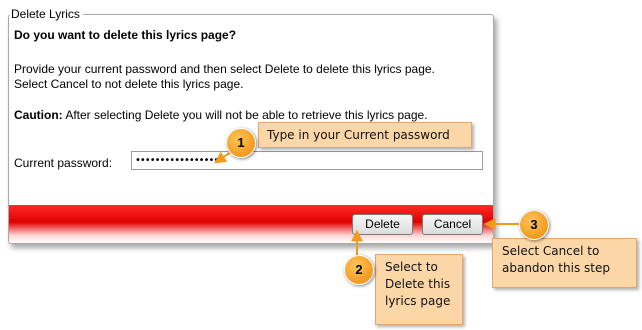 Image resolution: width=642 pixels, height=330 pixels. Describe the element at coordinates (241, 143) in the screenshot. I see `step-1-badge: 1` at that location.